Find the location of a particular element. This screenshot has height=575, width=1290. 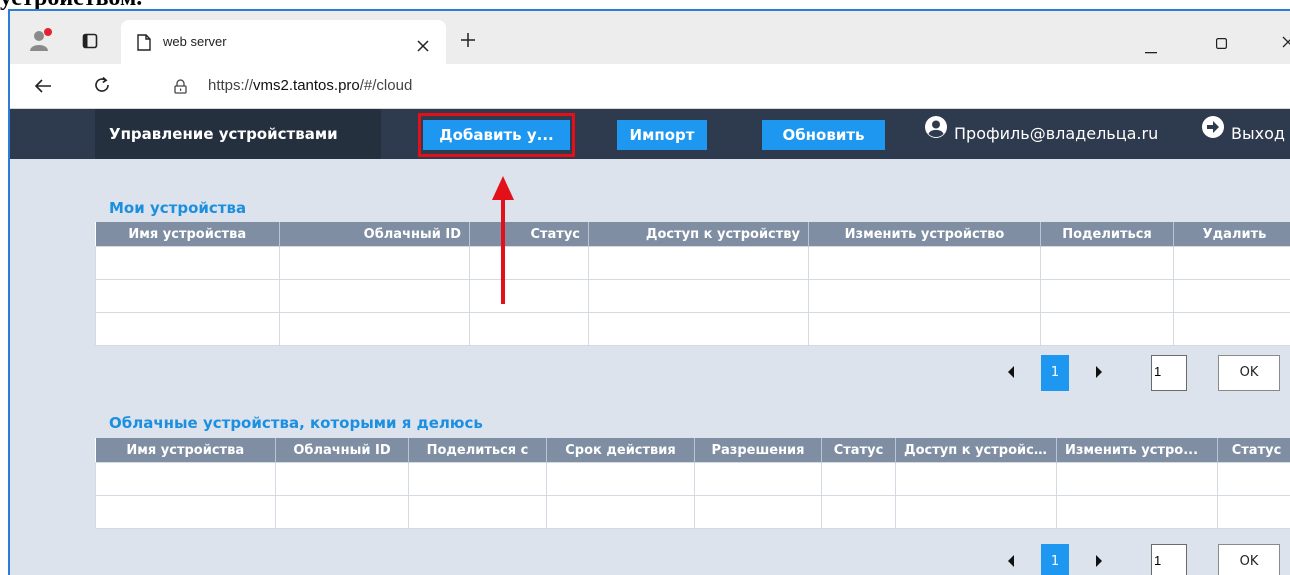

lock-icon is located at coordinates (180, 88).